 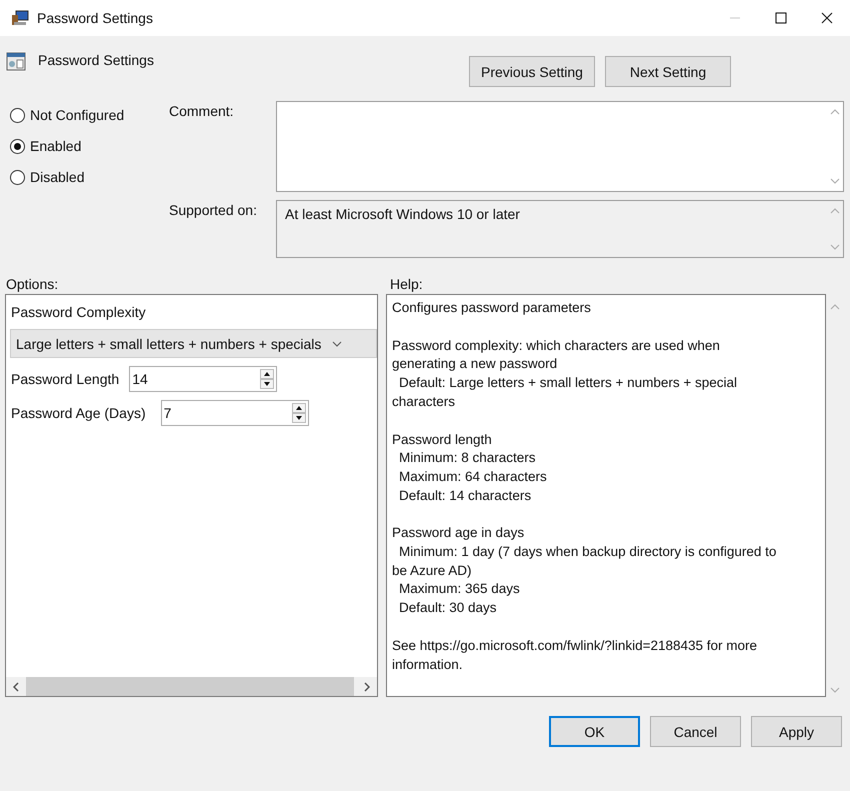 I want to click on radio-label: Not Configured, so click(x=77, y=115).